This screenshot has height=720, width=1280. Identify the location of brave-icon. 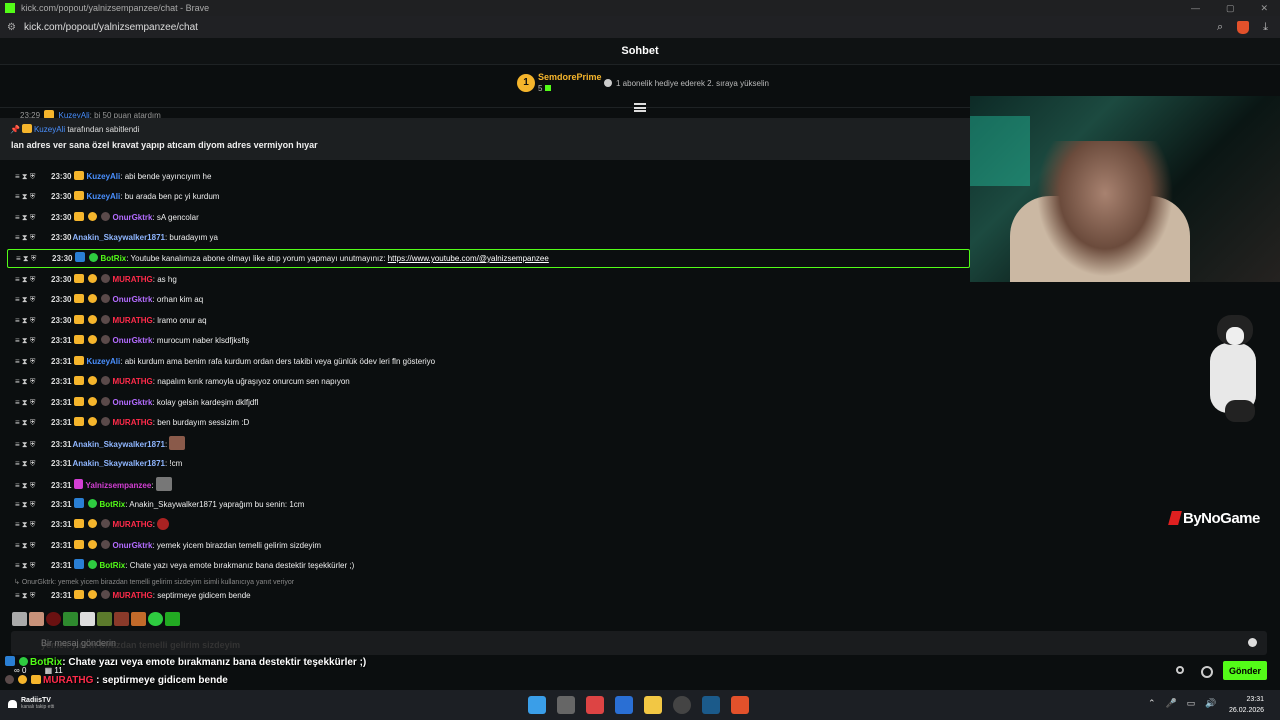
(740, 705).